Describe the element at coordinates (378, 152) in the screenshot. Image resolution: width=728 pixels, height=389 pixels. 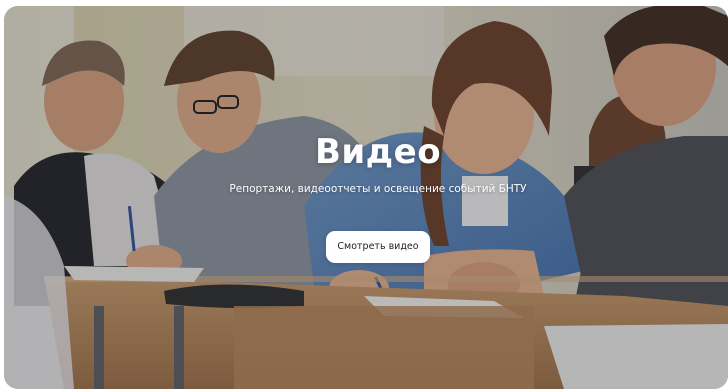
I see `page-title: Видео` at that location.